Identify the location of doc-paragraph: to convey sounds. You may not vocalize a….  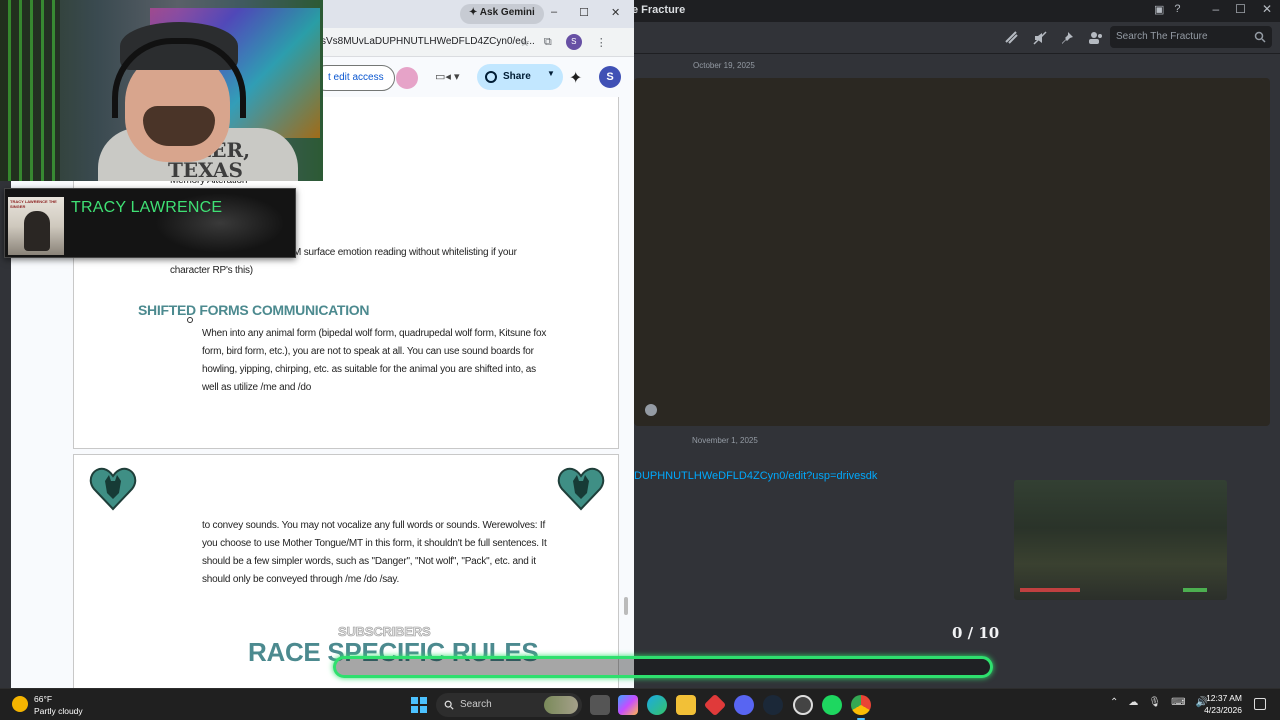
(374, 552).